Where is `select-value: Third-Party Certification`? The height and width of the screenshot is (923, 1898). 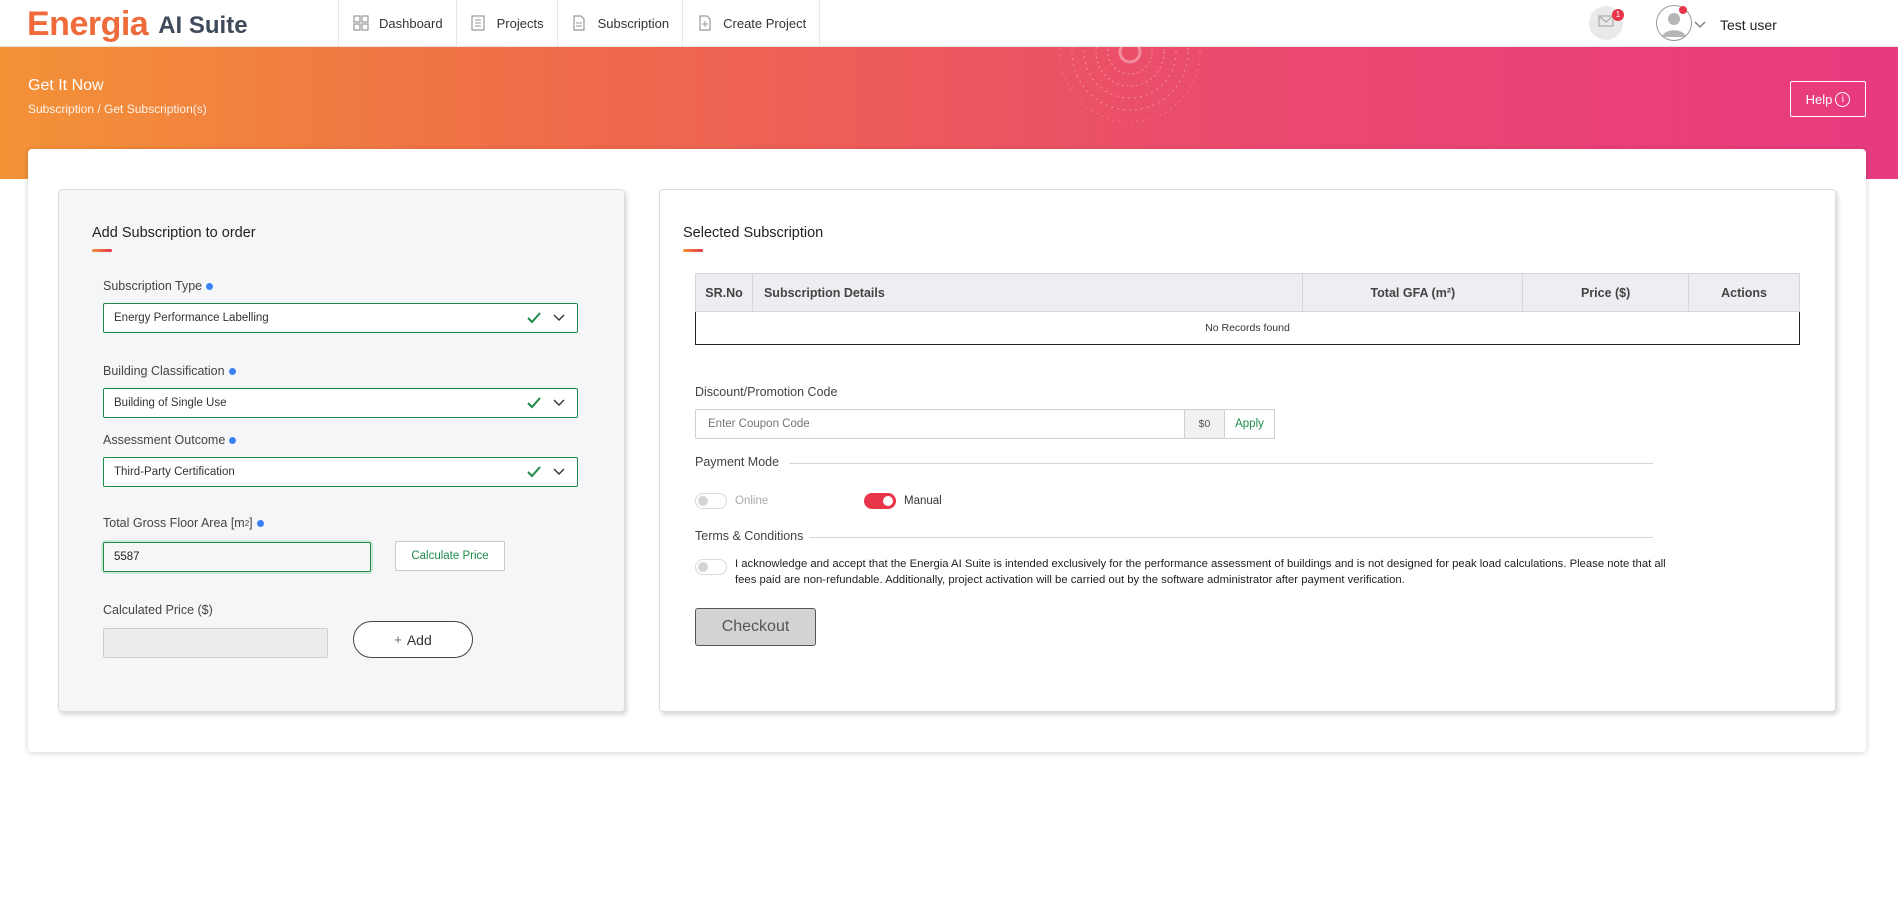 select-value: Third-Party Certification is located at coordinates (174, 472).